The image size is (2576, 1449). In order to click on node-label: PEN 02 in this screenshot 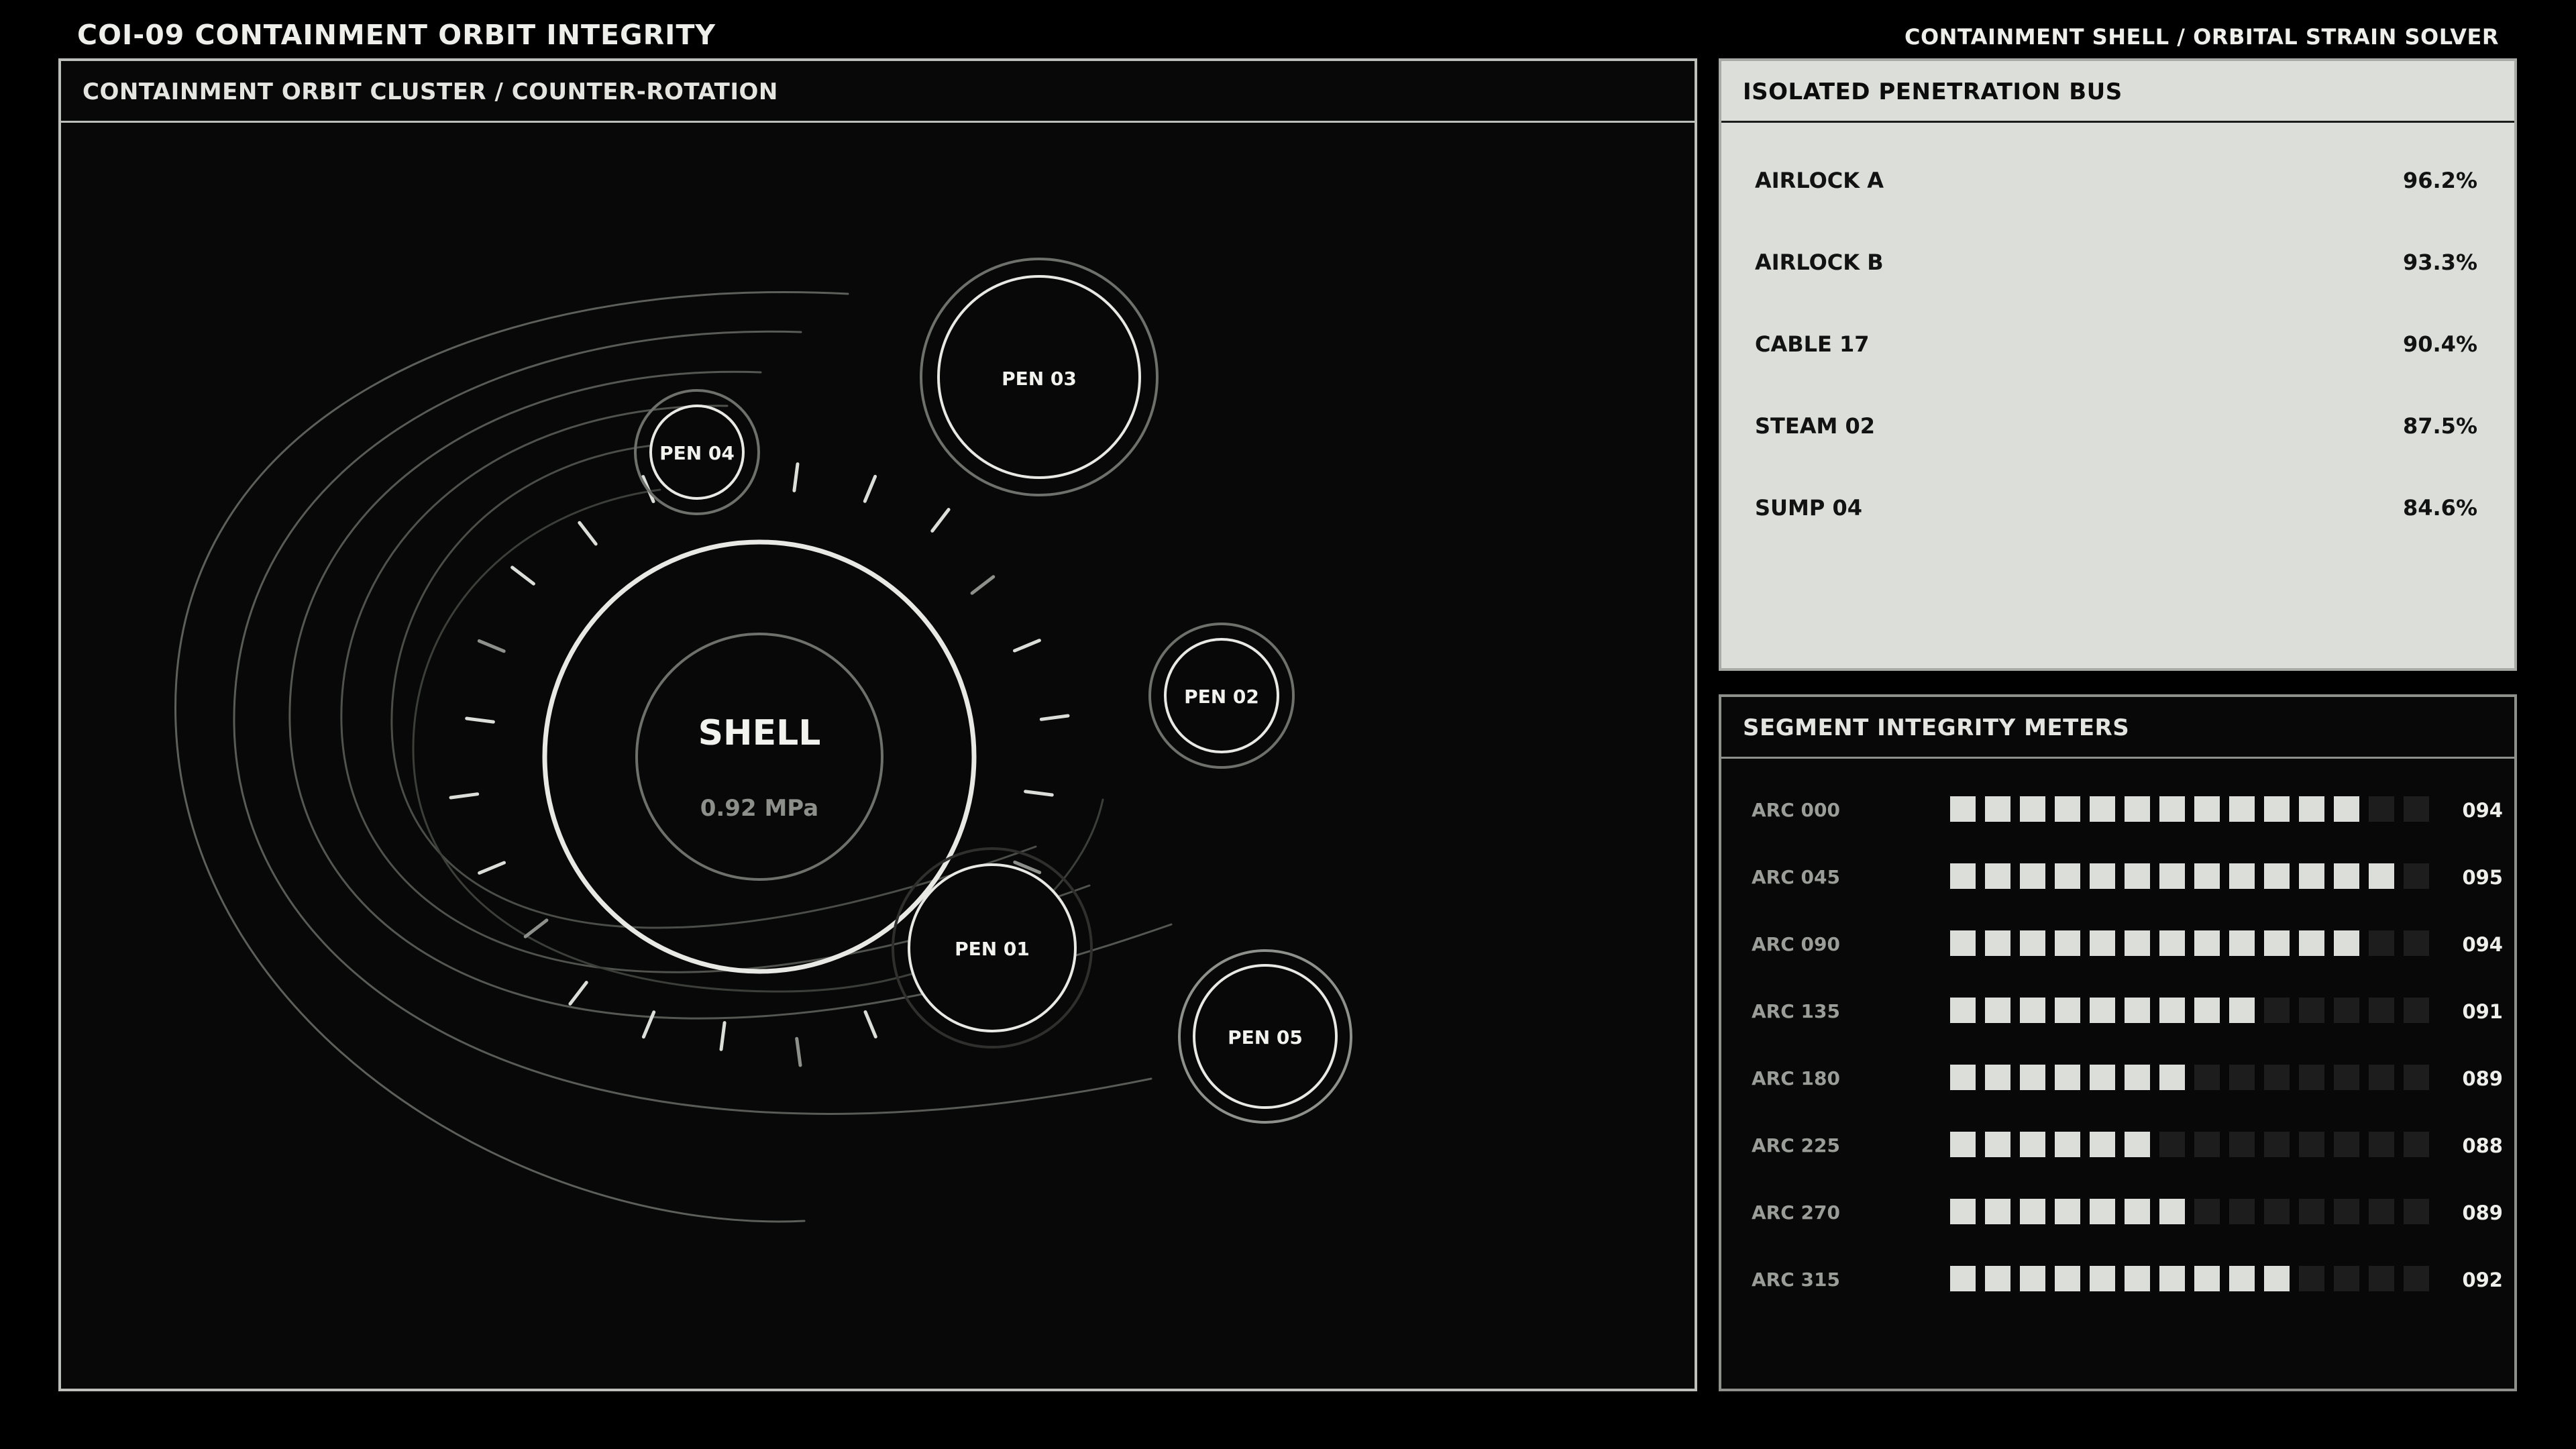, I will do `click(1221, 697)`.